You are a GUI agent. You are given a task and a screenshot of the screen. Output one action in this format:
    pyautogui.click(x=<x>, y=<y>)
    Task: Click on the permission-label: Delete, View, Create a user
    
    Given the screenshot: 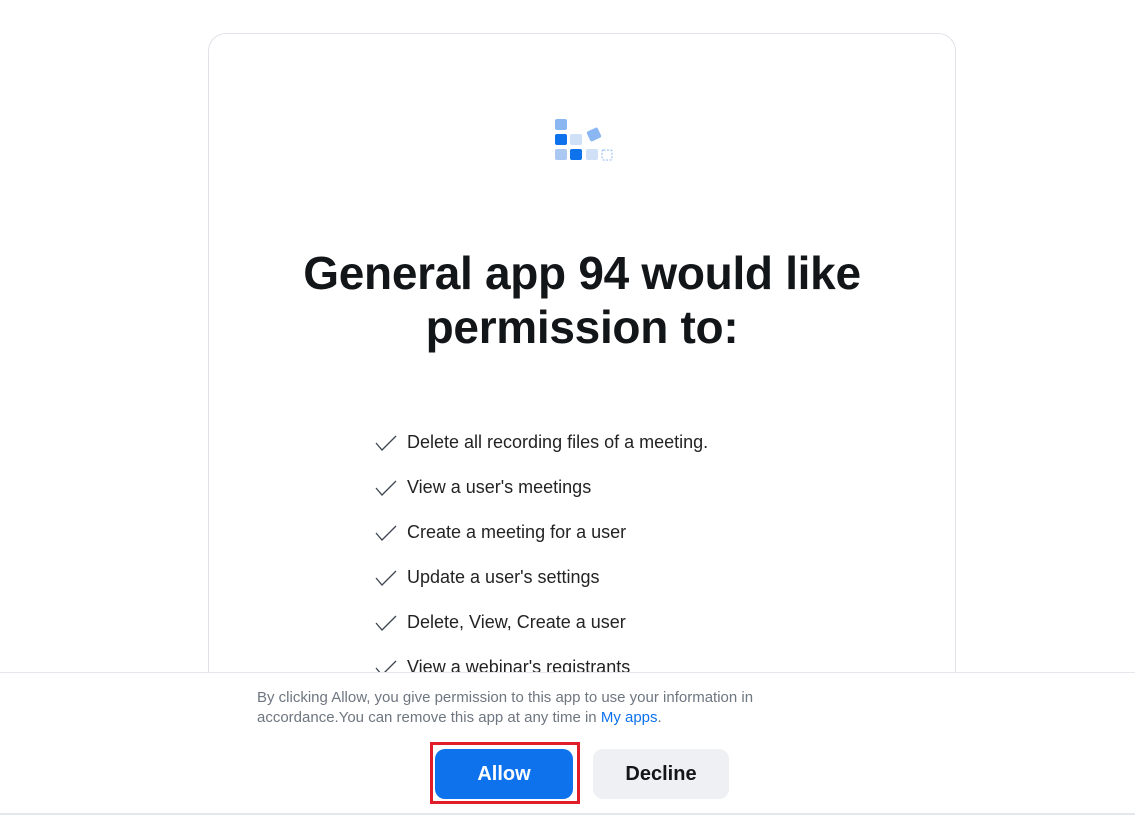 What is the action you would take?
    pyautogui.click(x=516, y=622)
    